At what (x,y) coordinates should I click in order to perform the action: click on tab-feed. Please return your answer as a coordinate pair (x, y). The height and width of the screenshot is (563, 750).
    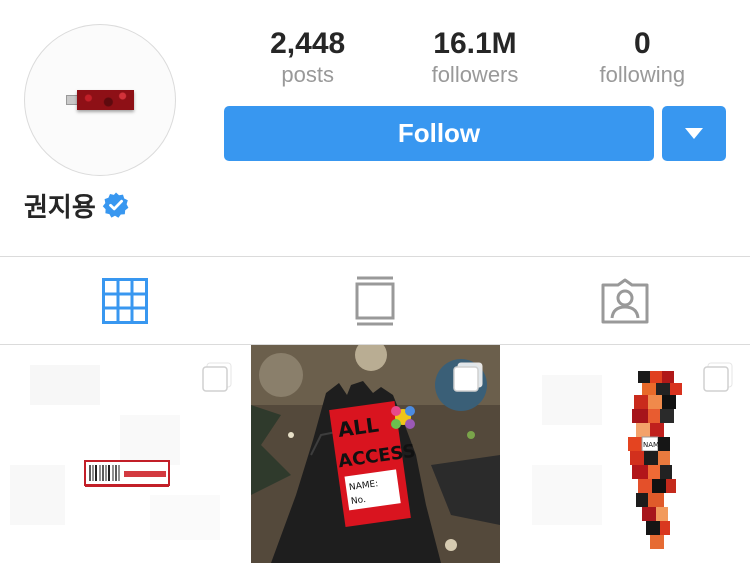
    Looking at the image, I should click on (375, 300).